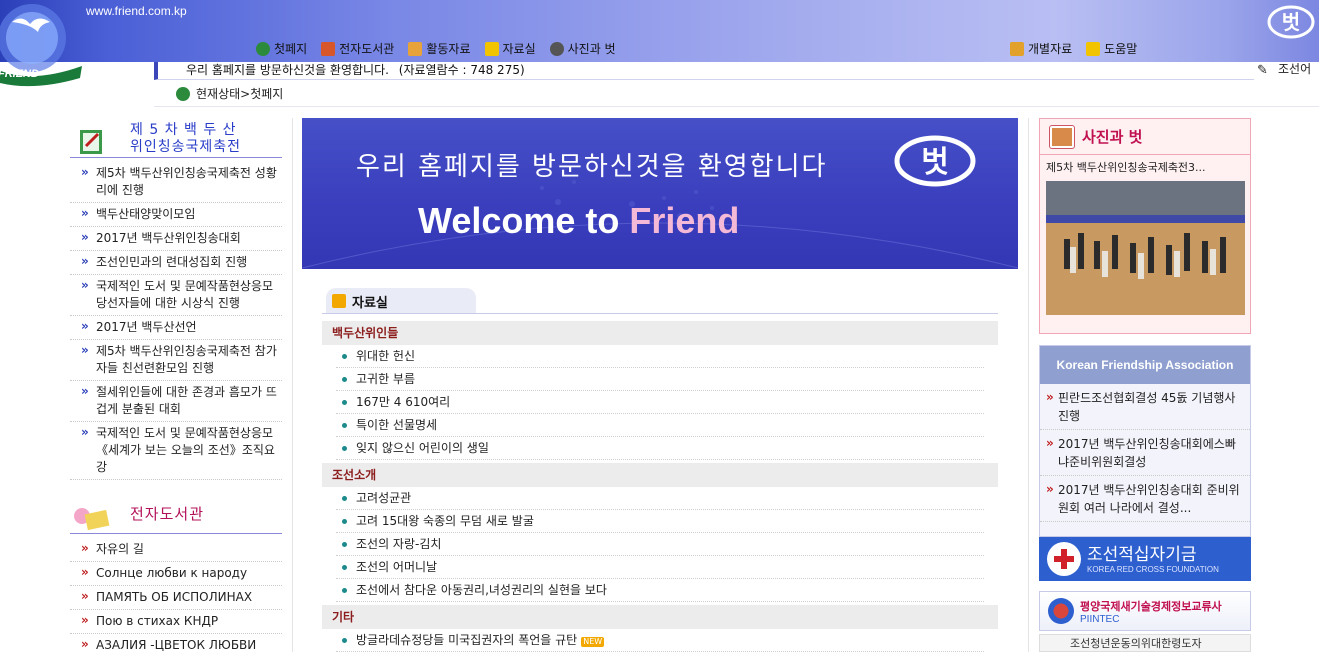 Image resolution: width=1319 pixels, height=652 pixels. Describe the element at coordinates (684, 220) in the screenshot. I see `banner-english-highlight: Friend` at that location.